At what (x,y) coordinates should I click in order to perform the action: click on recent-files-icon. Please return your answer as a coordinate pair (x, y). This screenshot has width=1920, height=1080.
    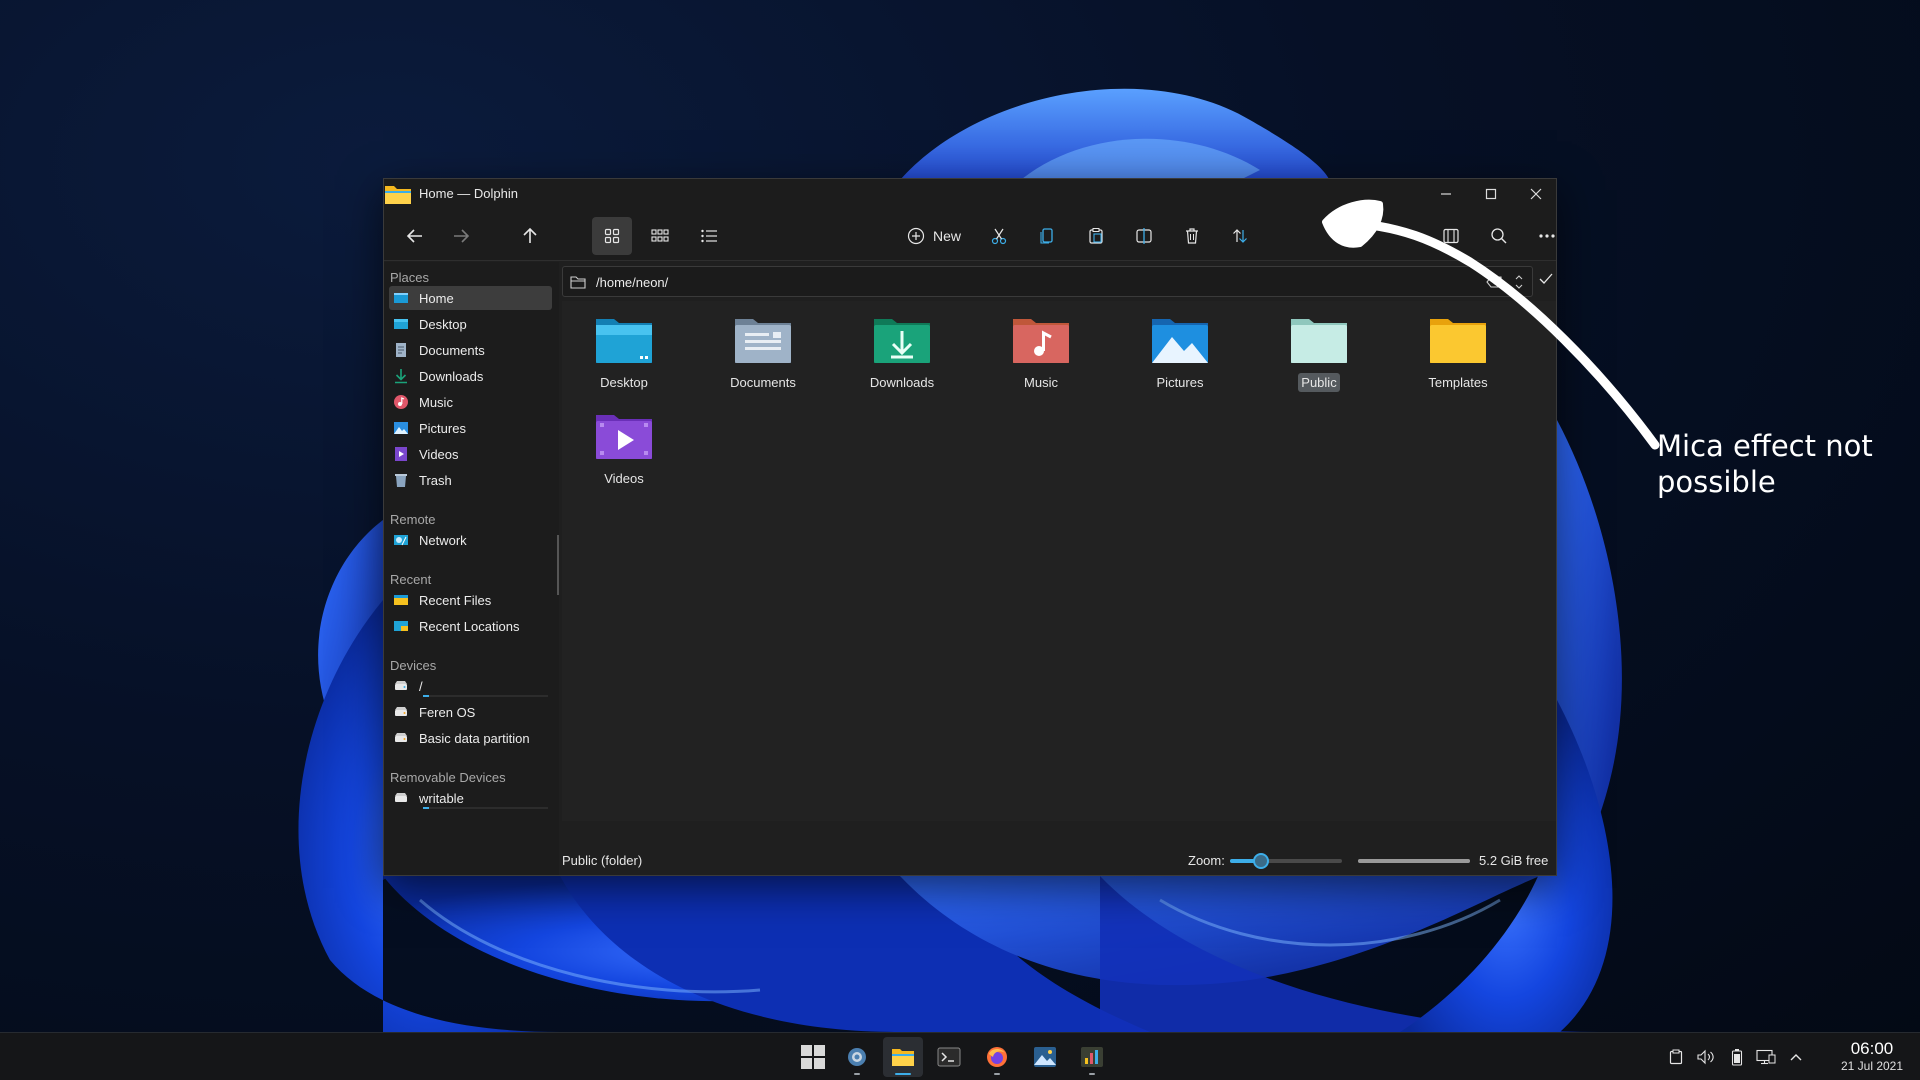
    Looking at the image, I should click on (401, 600).